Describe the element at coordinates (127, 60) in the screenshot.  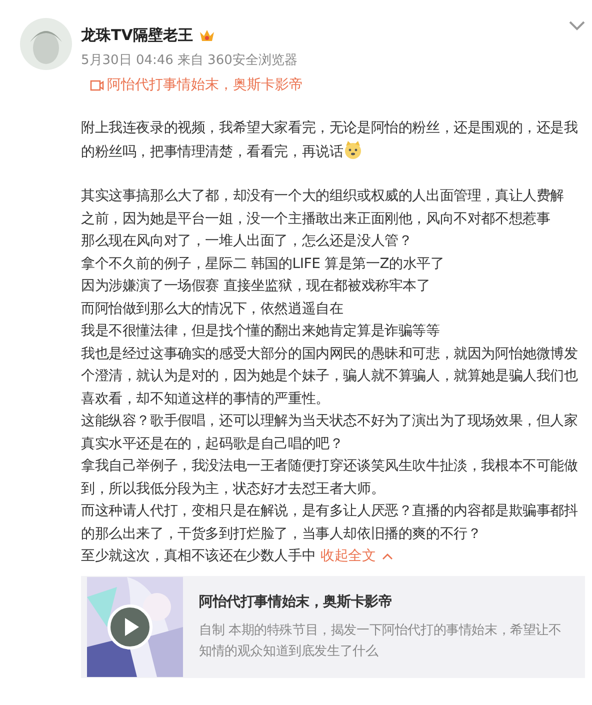
I see `post-time: 5月30日 04:46` at that location.